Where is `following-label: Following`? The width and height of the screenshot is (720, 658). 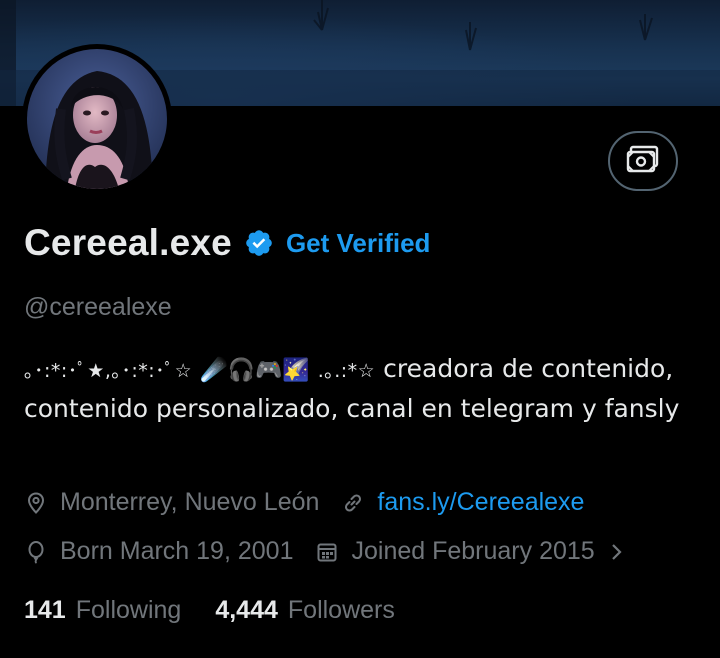 following-label: Following is located at coordinates (128, 610).